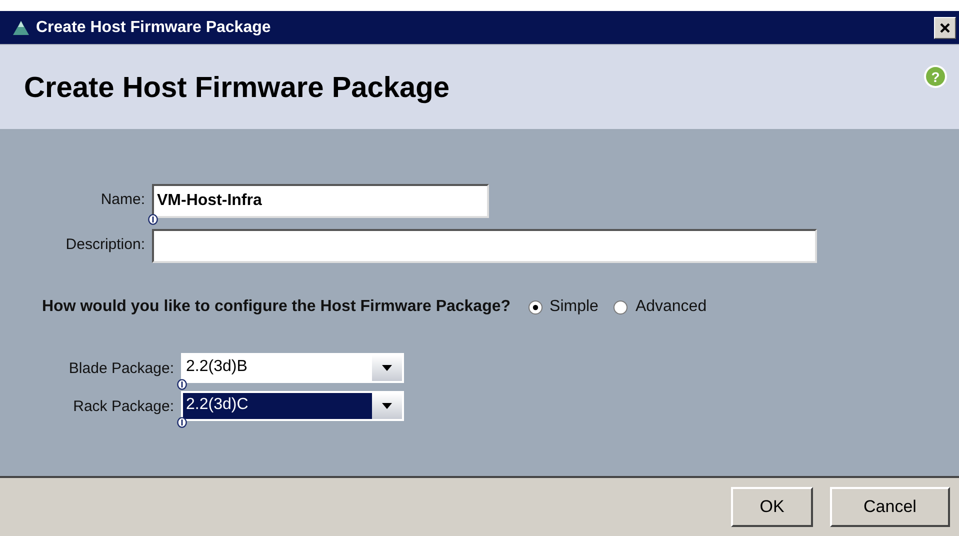 This screenshot has height=536, width=959. Describe the element at coordinates (123, 406) in the screenshot. I see `field-label: Rack Package:` at that location.